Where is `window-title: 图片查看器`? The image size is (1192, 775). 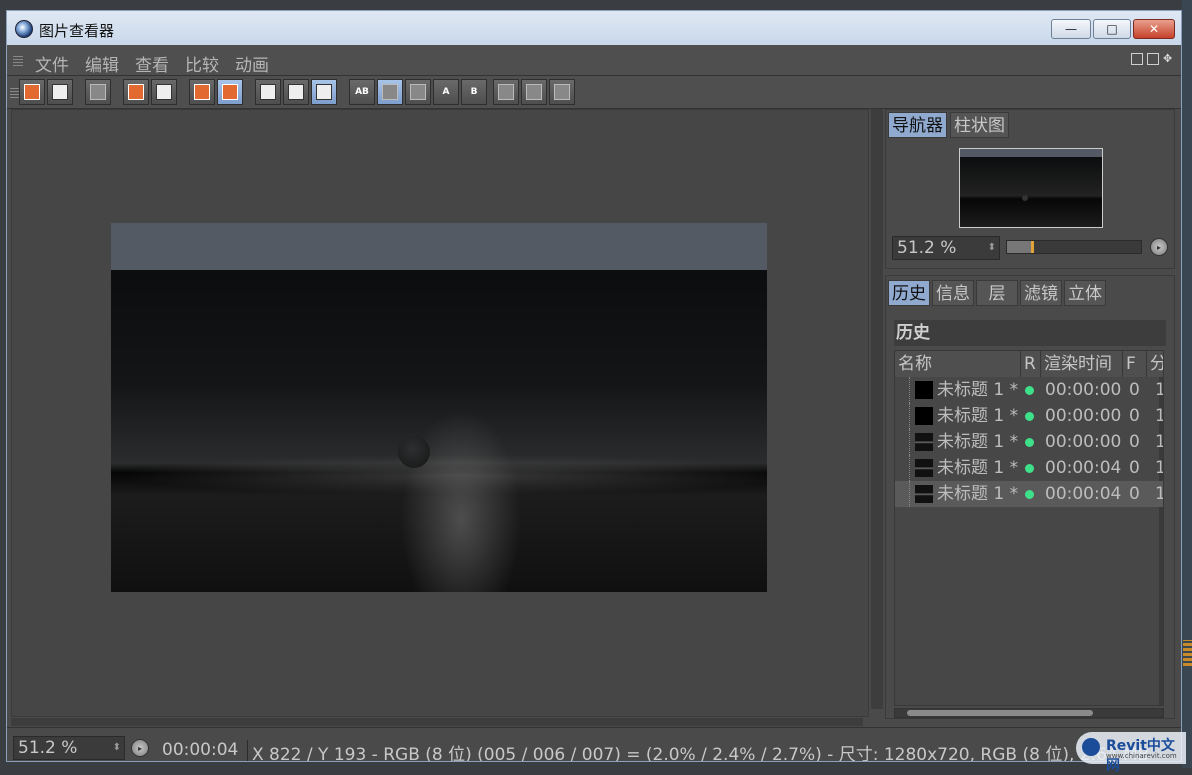 window-title: 图片查看器 is located at coordinates (77, 31).